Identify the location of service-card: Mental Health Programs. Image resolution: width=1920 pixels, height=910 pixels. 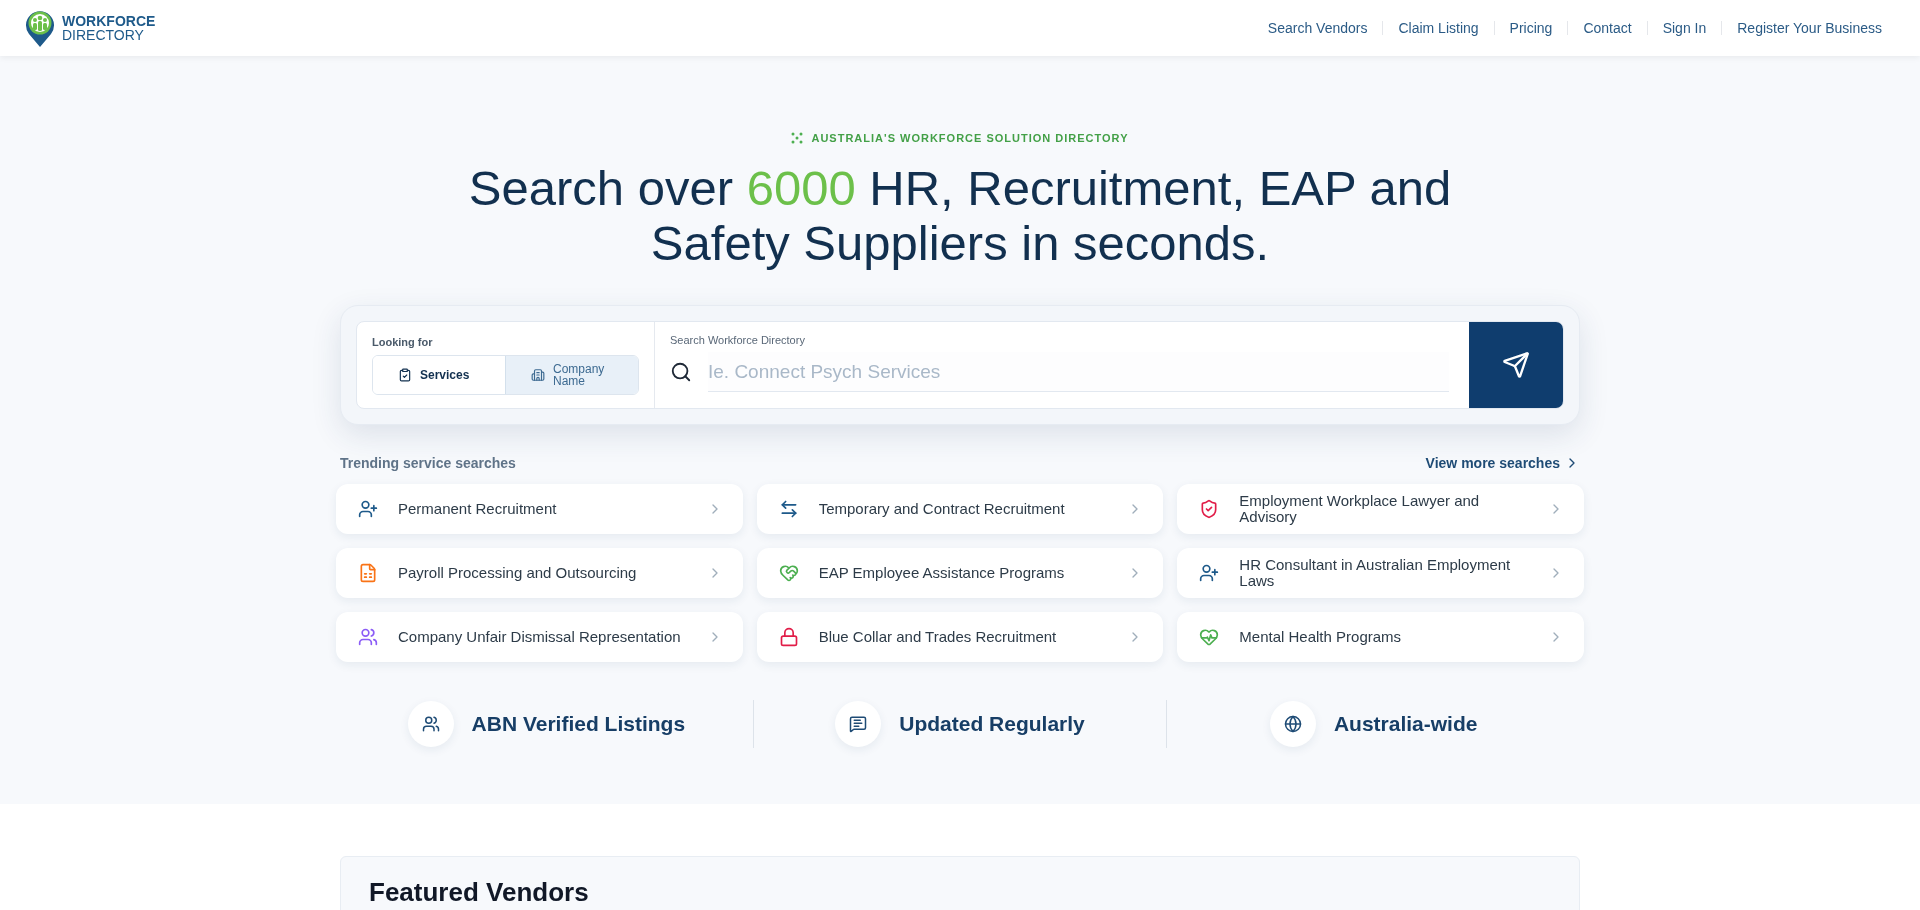
(1380, 636).